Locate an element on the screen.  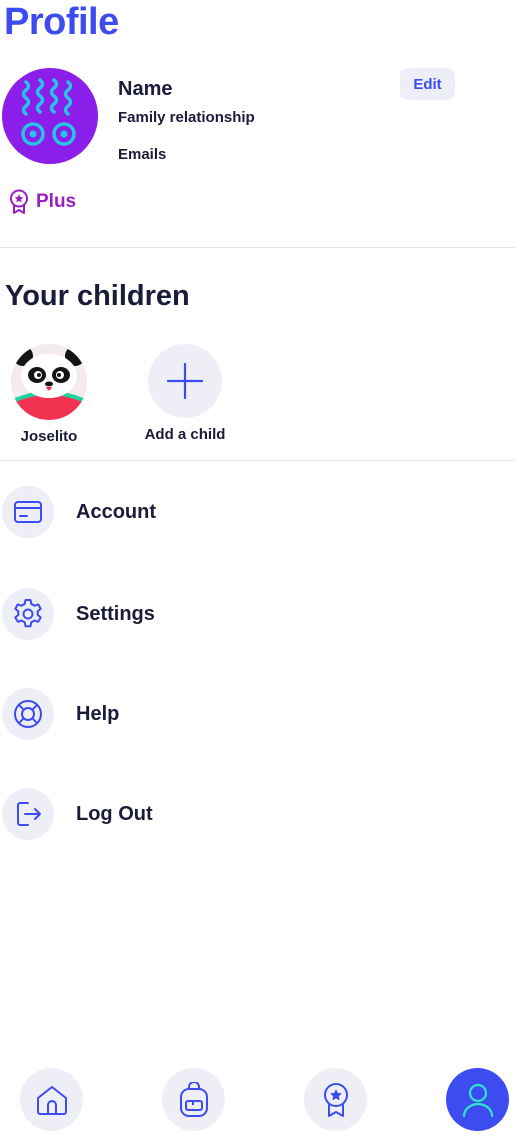
add-child-circle is located at coordinates (185, 381).